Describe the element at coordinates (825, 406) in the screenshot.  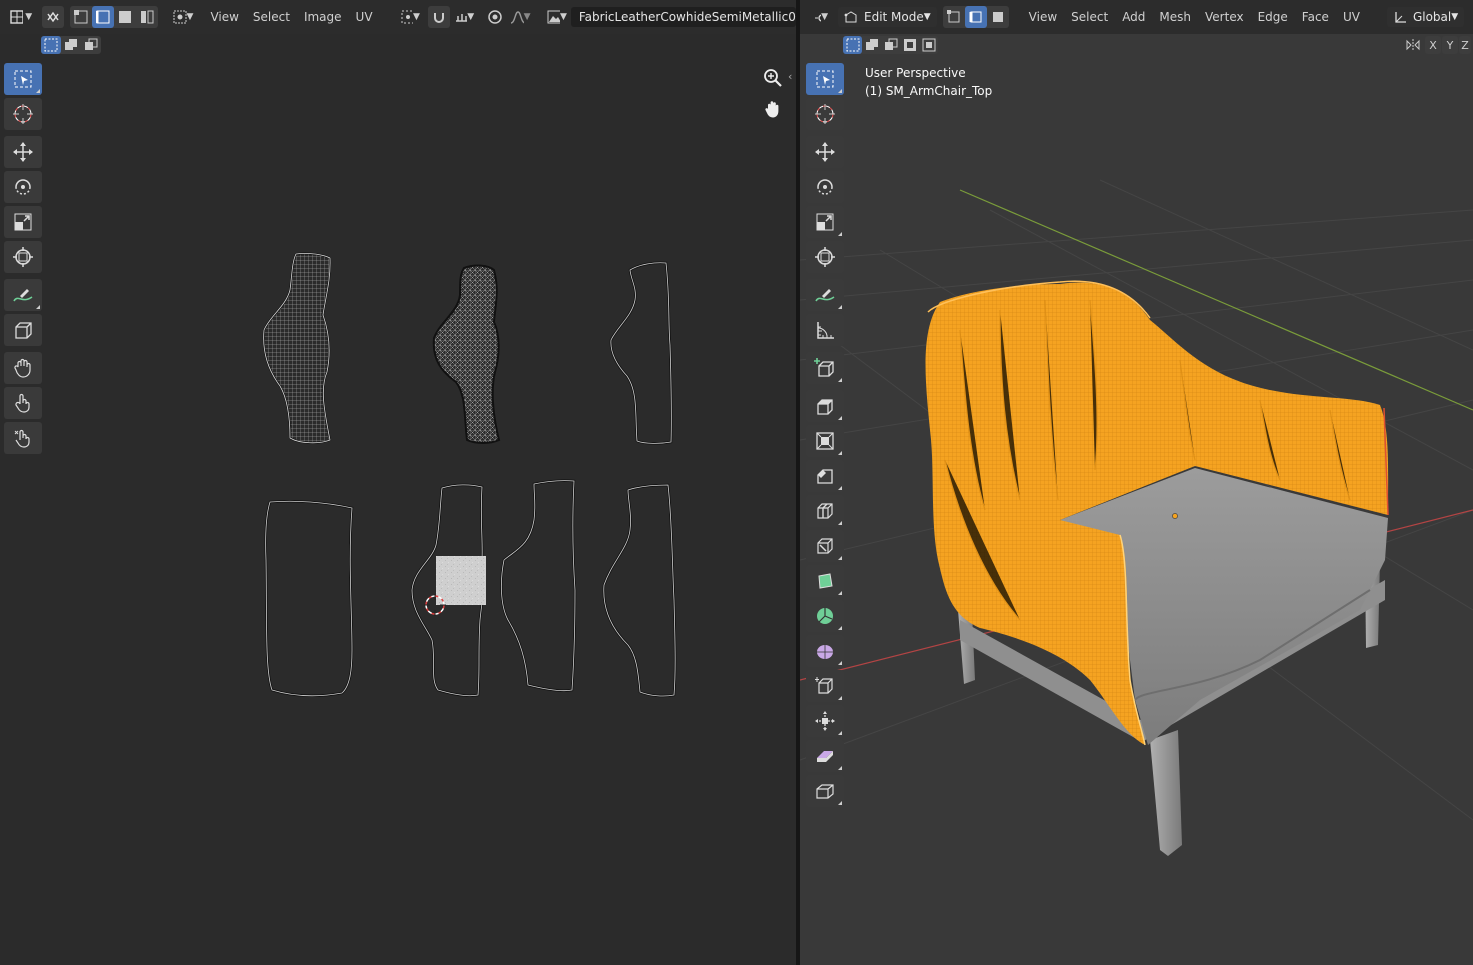
I see `tool-extrude` at that location.